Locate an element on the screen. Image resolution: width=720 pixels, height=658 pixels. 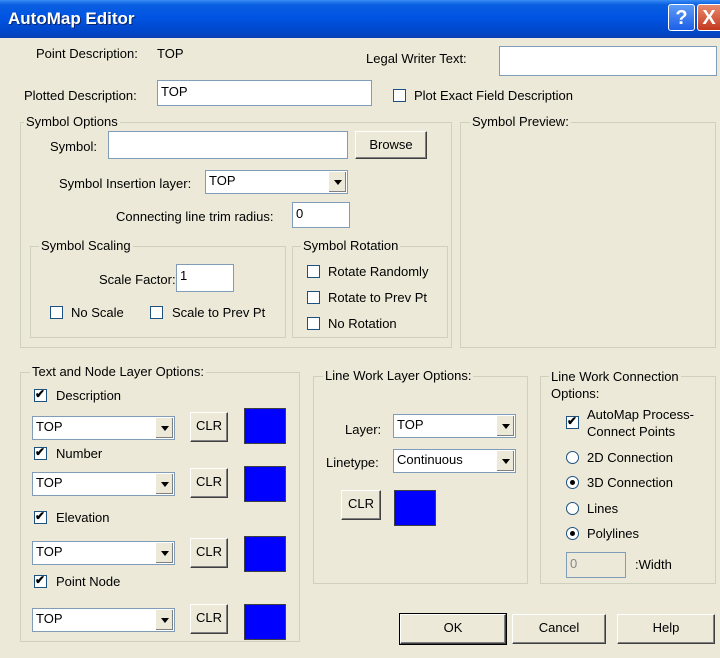
no-rotation-label: No Rotation is located at coordinates (362, 323).